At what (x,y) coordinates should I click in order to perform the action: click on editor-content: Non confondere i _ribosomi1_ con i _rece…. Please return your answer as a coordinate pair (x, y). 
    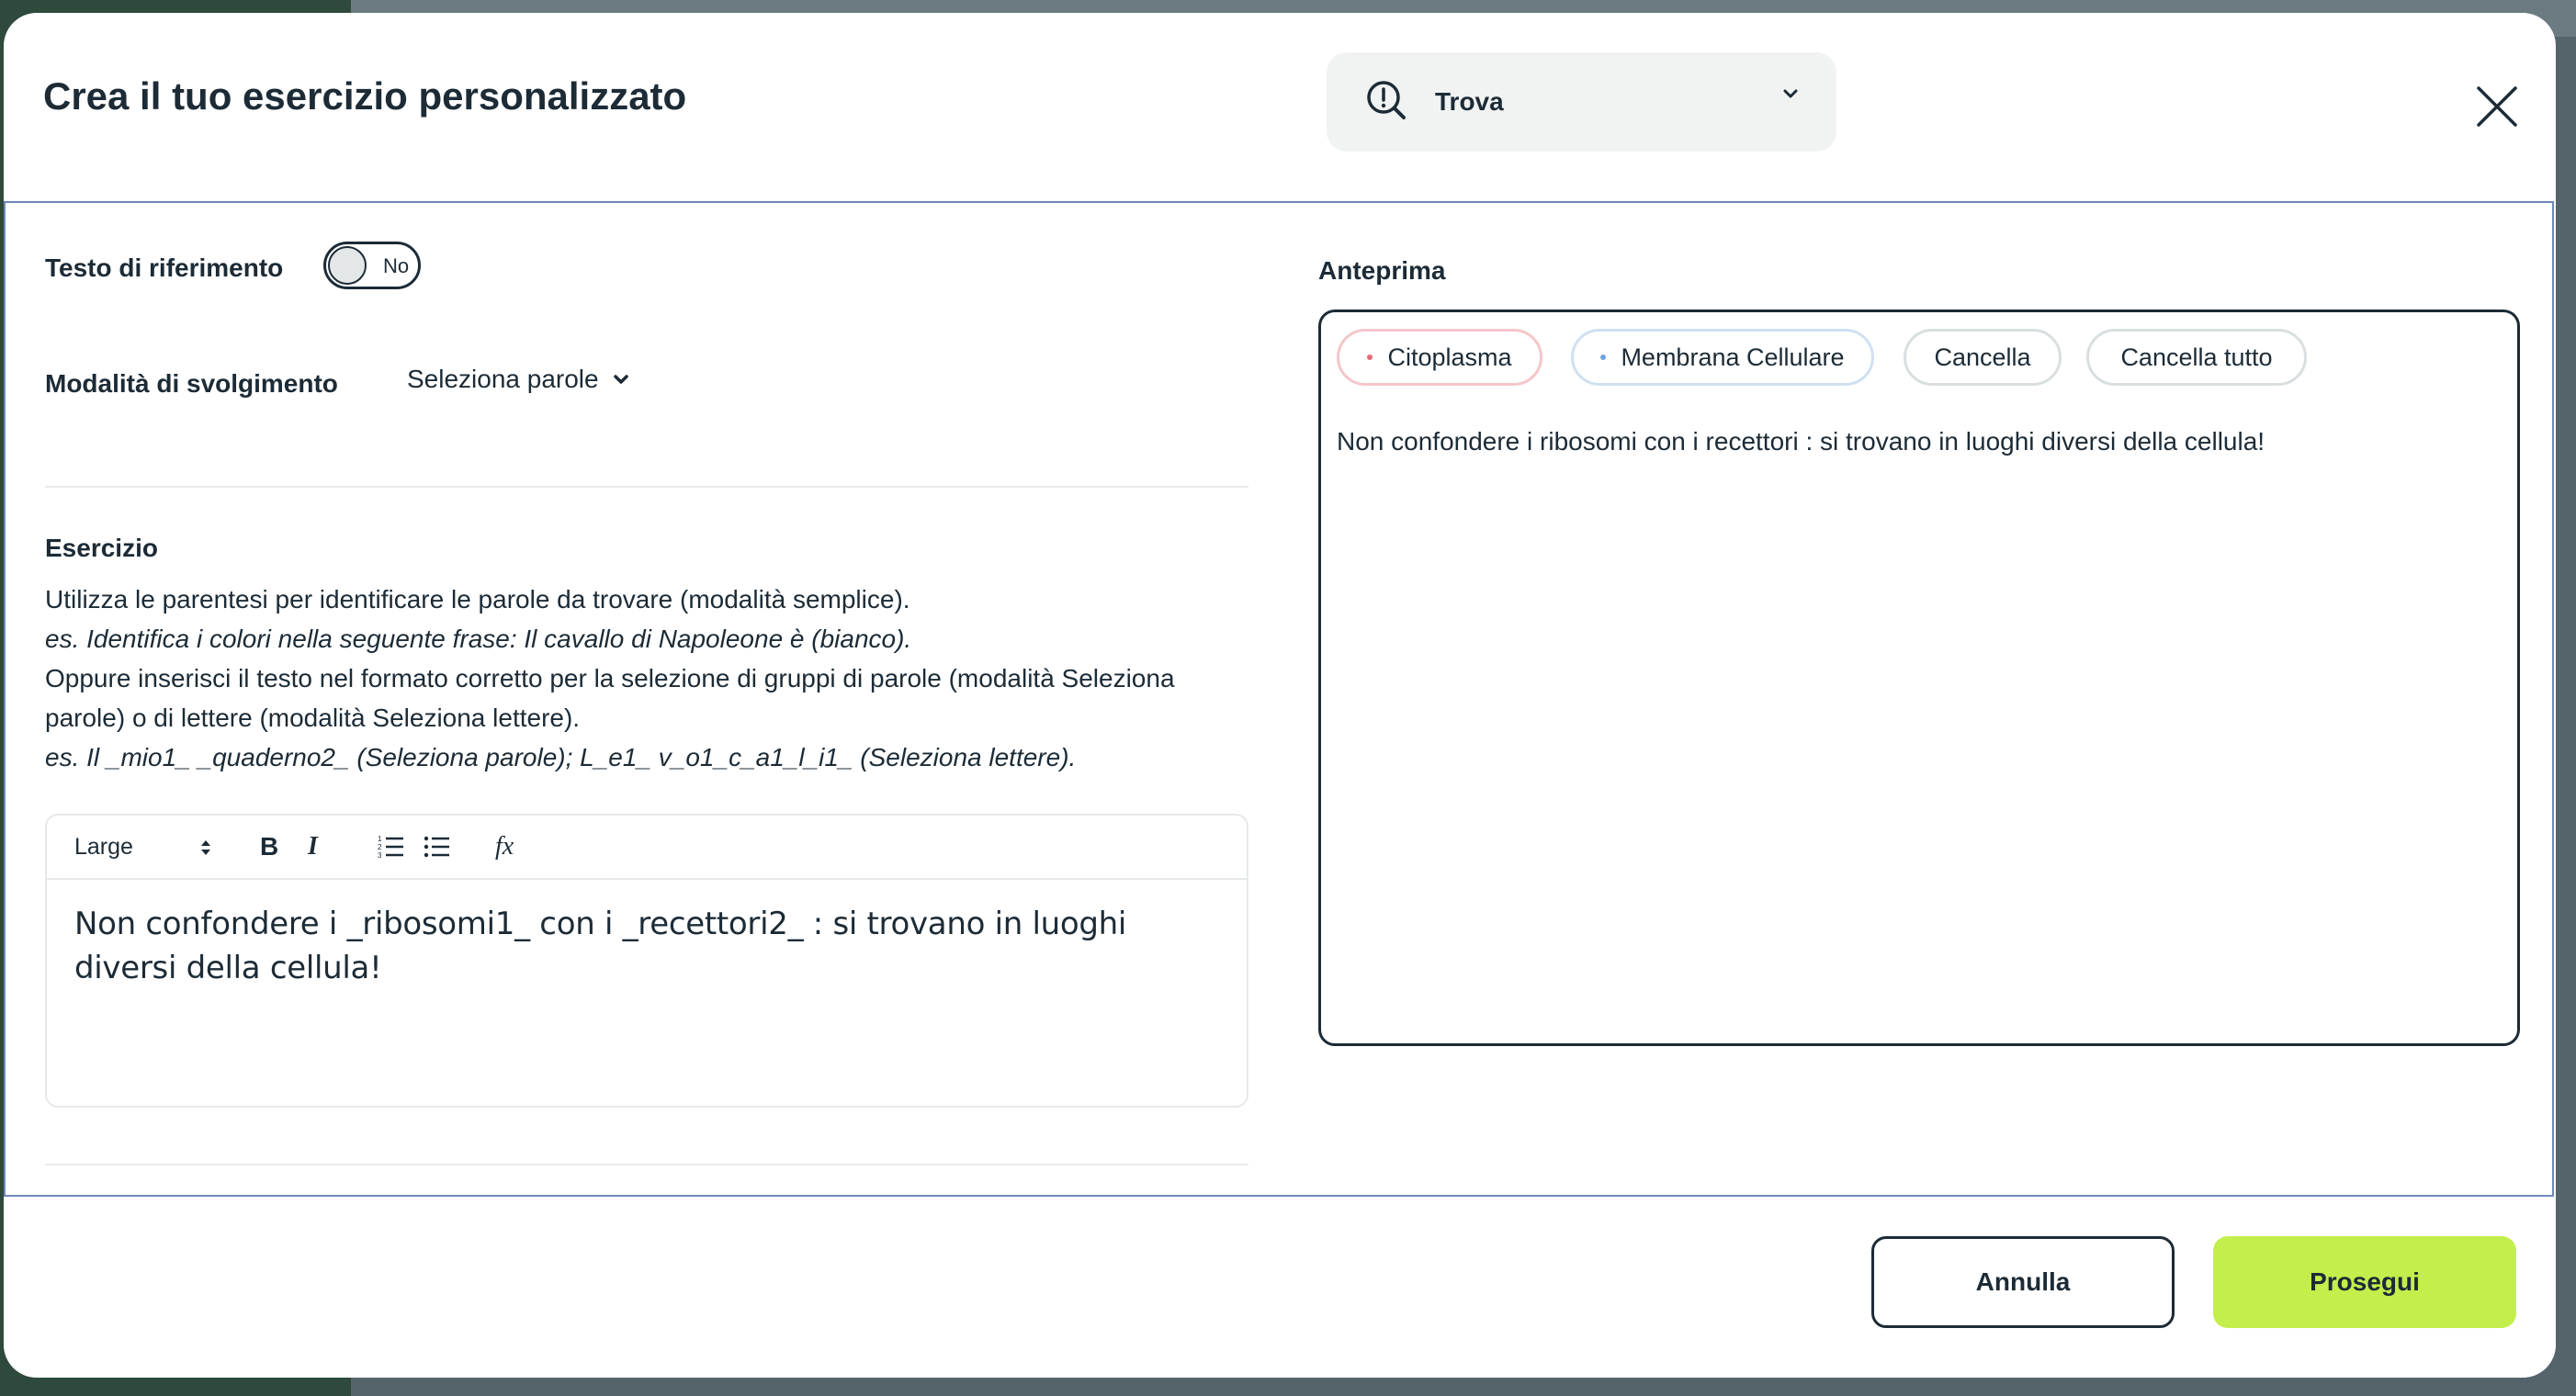
    Looking at the image, I should click on (639, 946).